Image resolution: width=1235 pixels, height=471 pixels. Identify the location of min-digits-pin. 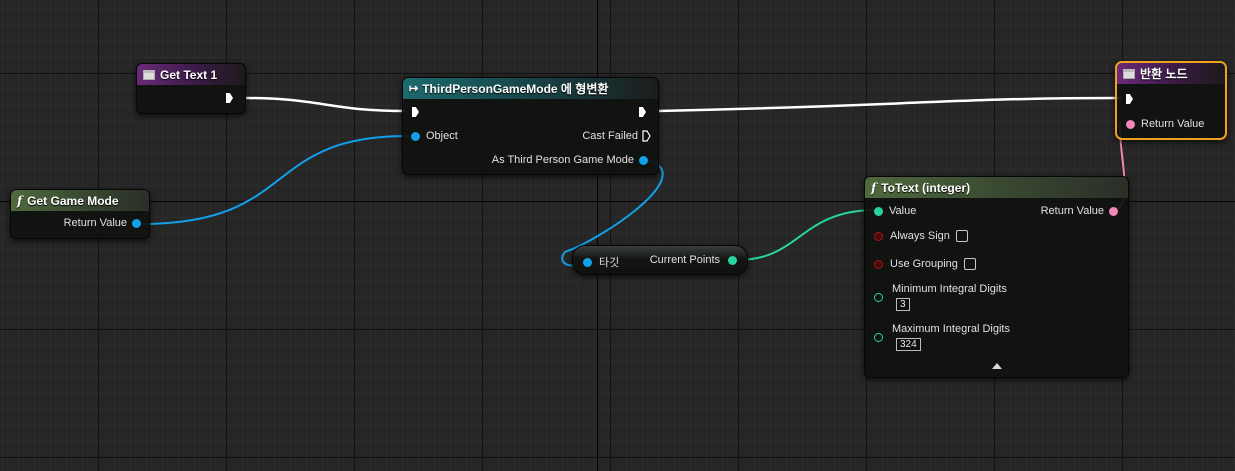
(878, 297).